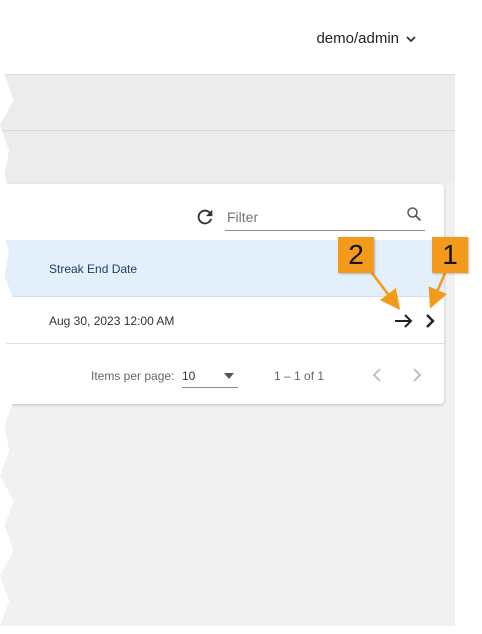 This screenshot has width=482, height=634. I want to click on arrow-right-icon, so click(404, 321).